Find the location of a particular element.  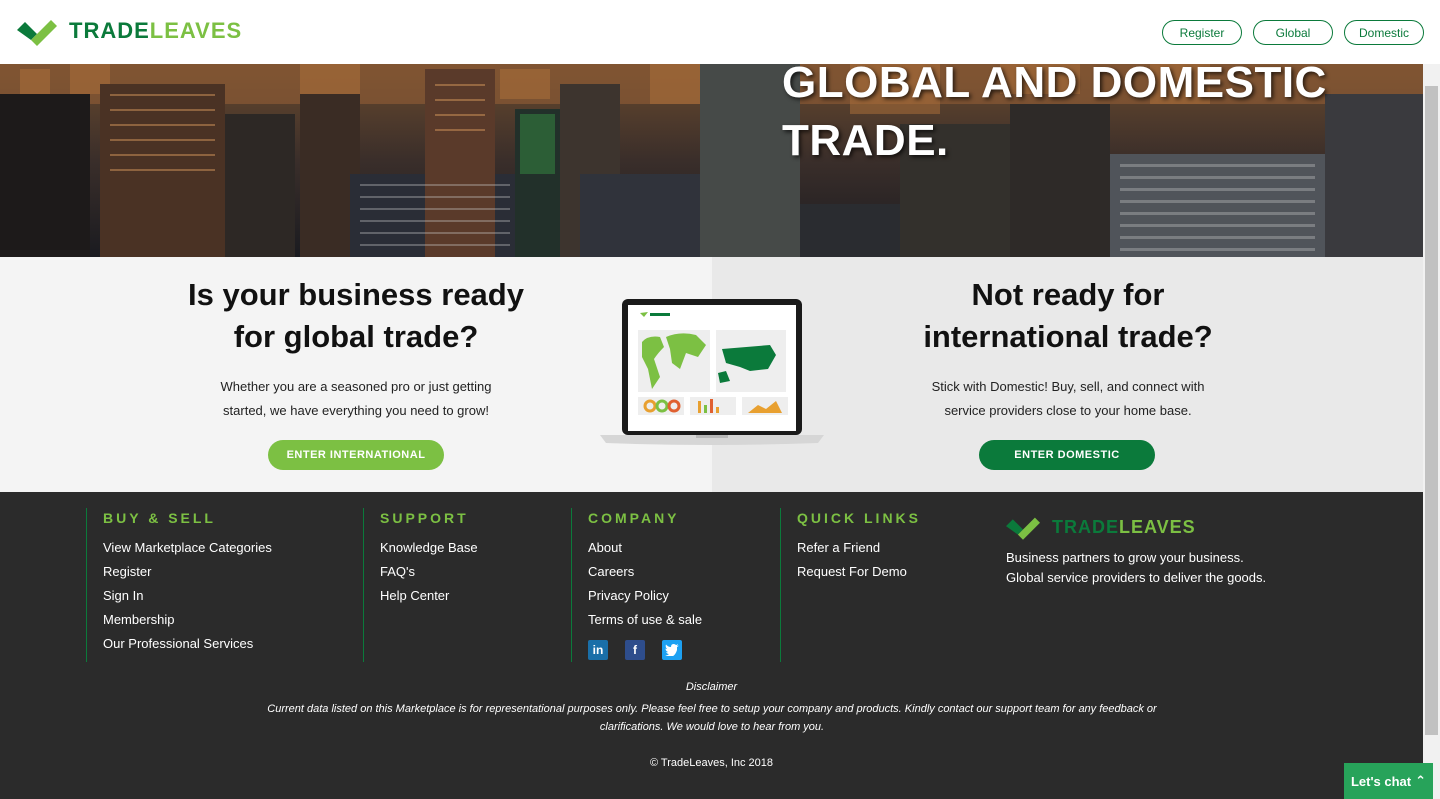

brand-name: TRADELEAVES is located at coordinates (155, 31).